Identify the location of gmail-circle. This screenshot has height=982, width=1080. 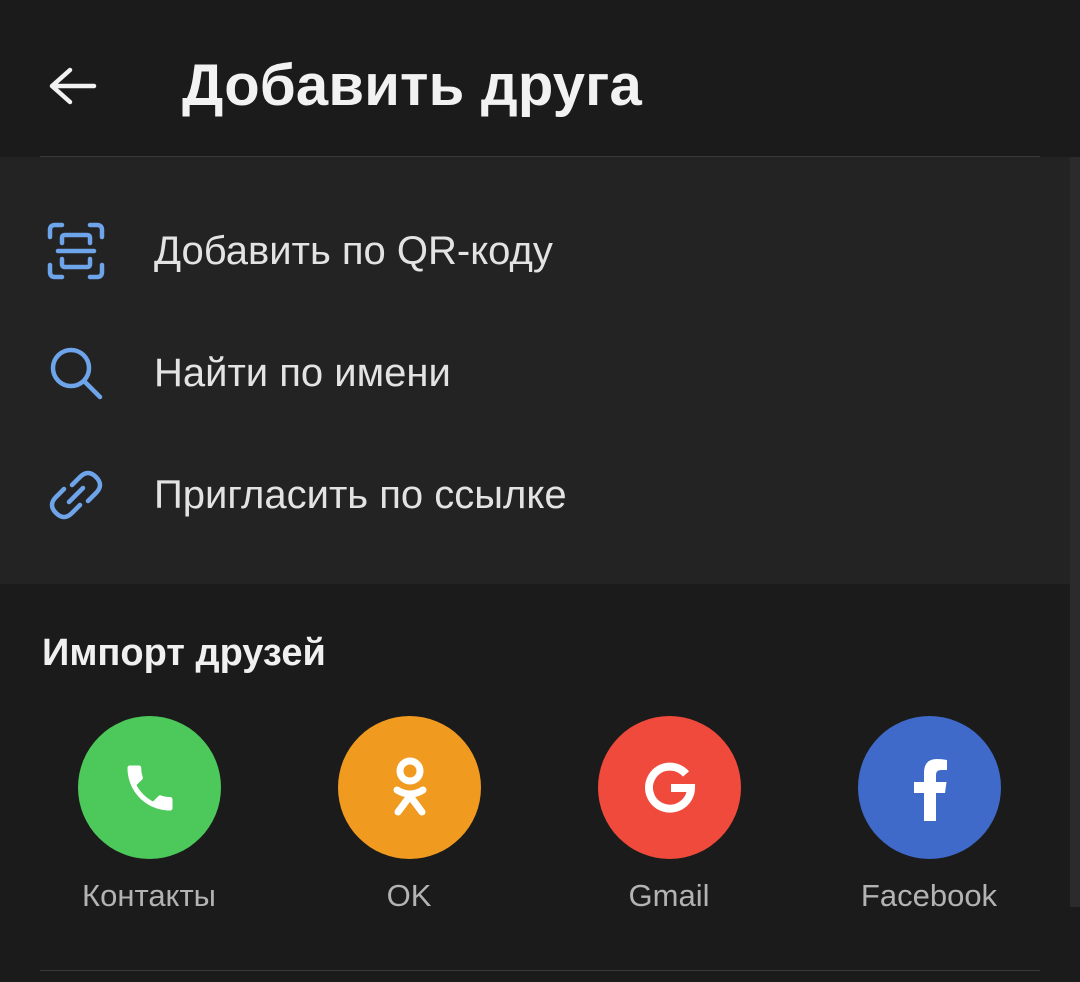
(669, 787).